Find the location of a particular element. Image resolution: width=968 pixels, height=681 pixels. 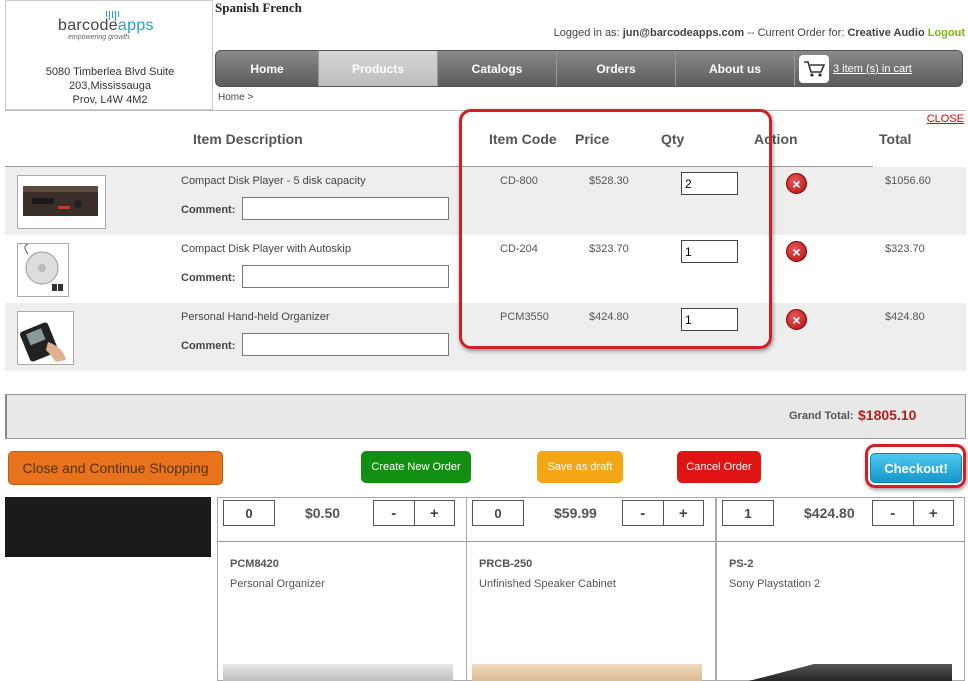

grand-total-bar: Grand Total: $1805.10 is located at coordinates (485, 416).